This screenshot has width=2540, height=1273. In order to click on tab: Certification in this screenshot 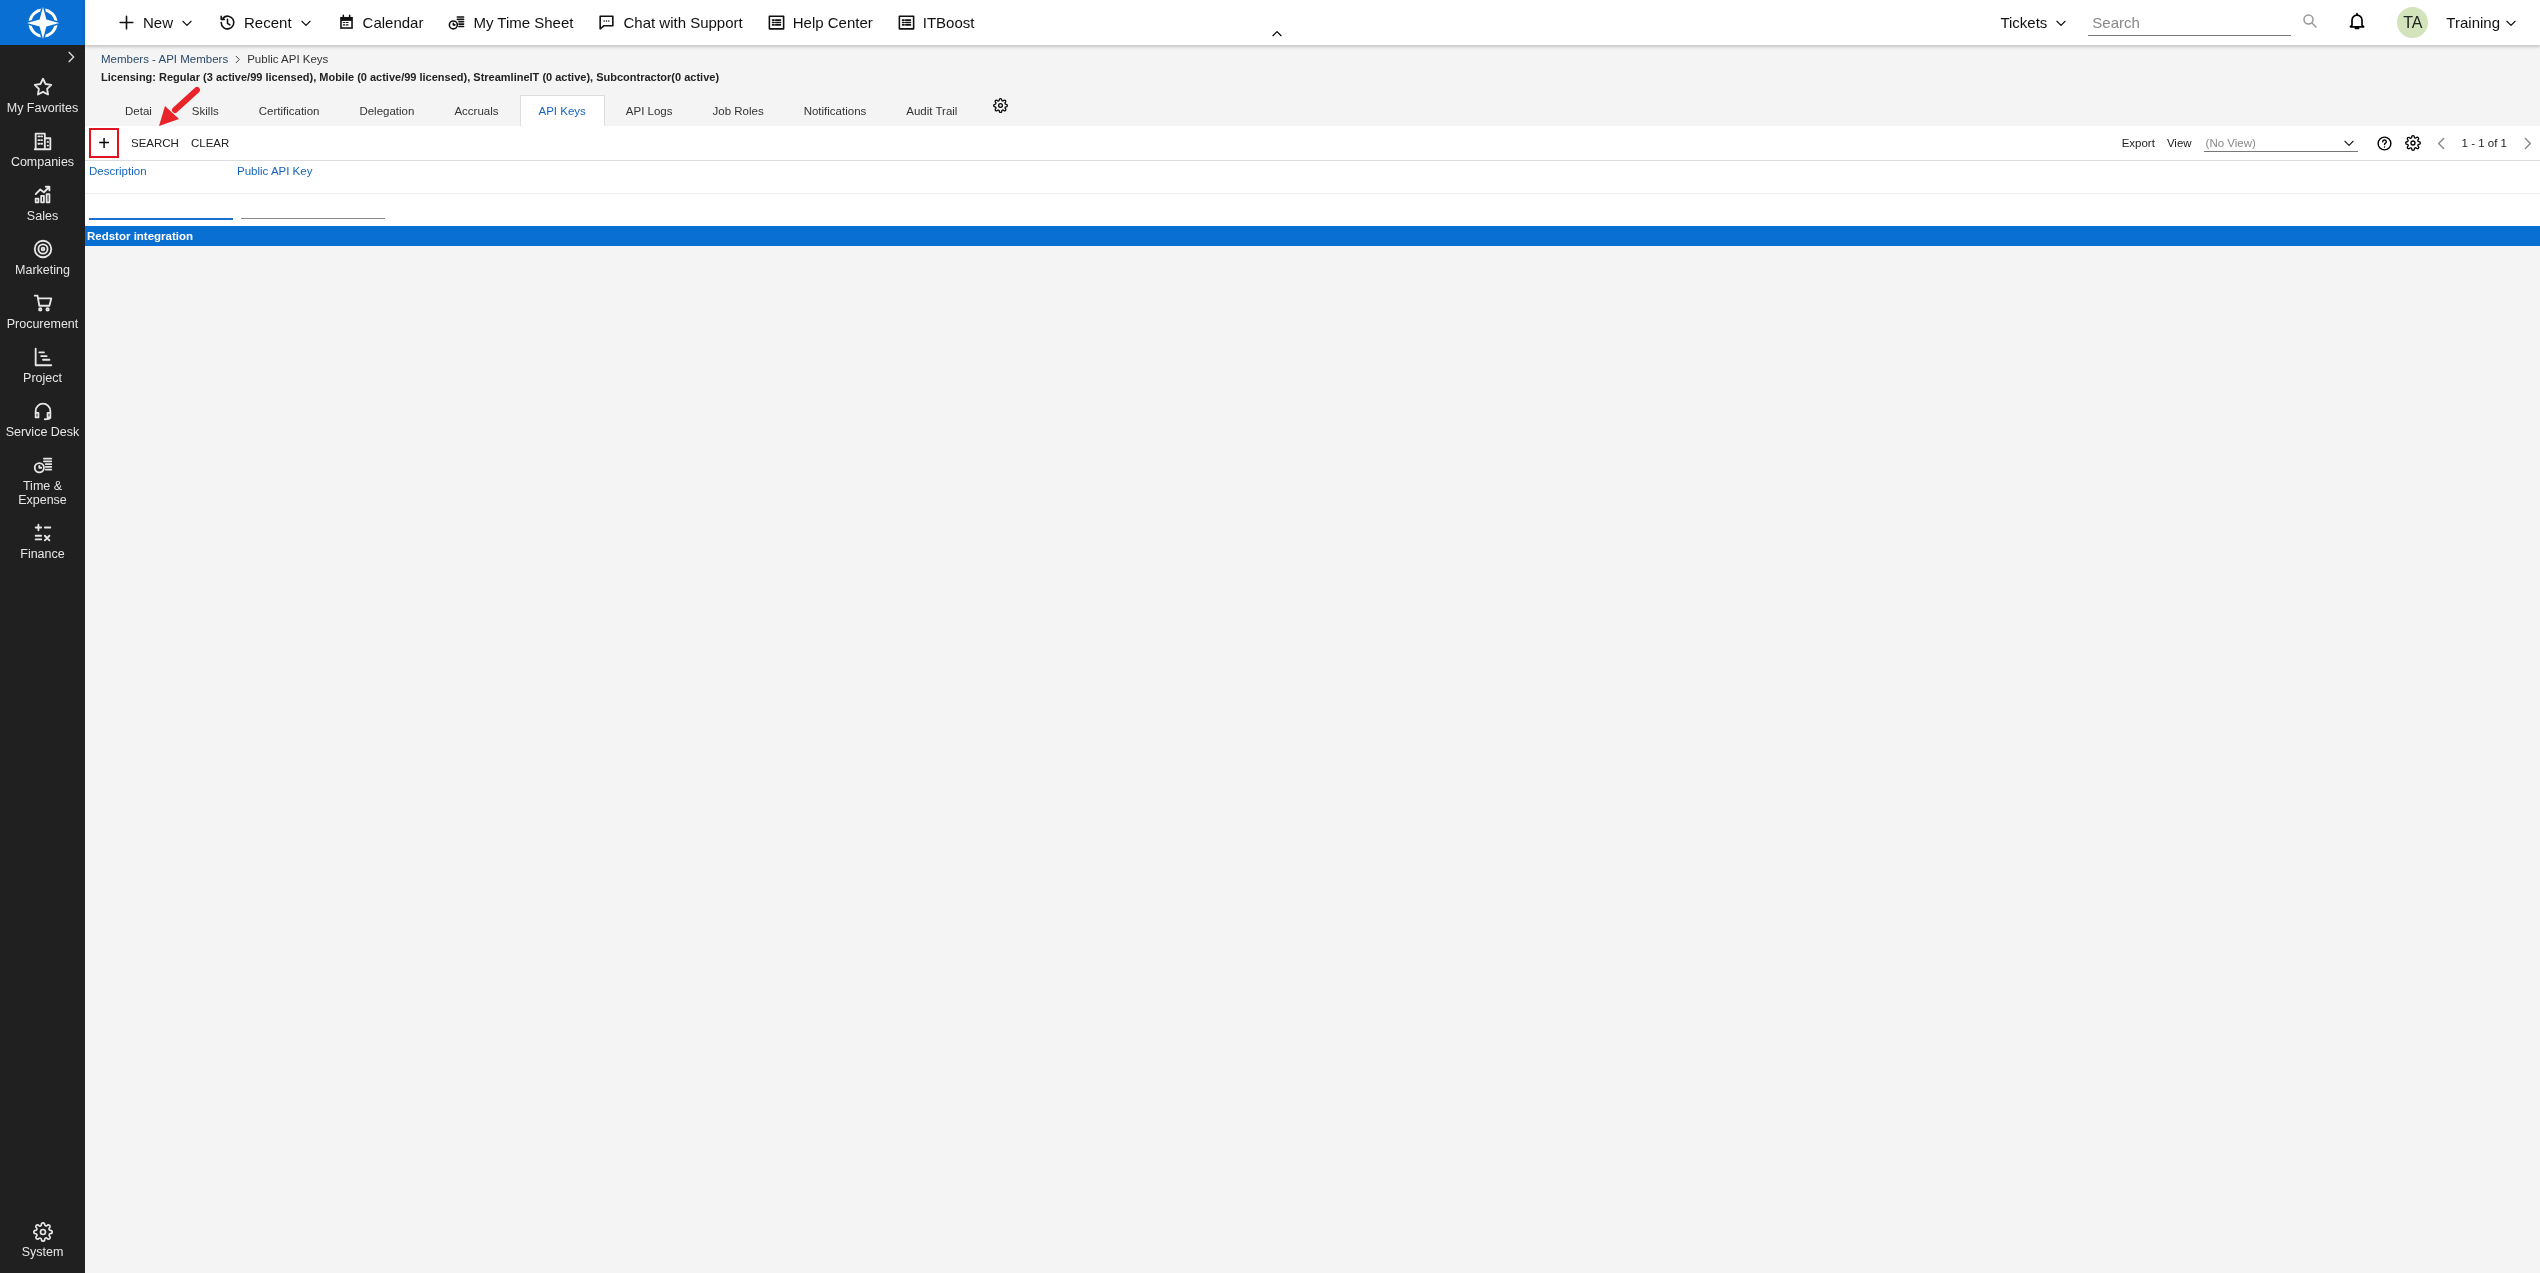, I will do `click(289, 110)`.